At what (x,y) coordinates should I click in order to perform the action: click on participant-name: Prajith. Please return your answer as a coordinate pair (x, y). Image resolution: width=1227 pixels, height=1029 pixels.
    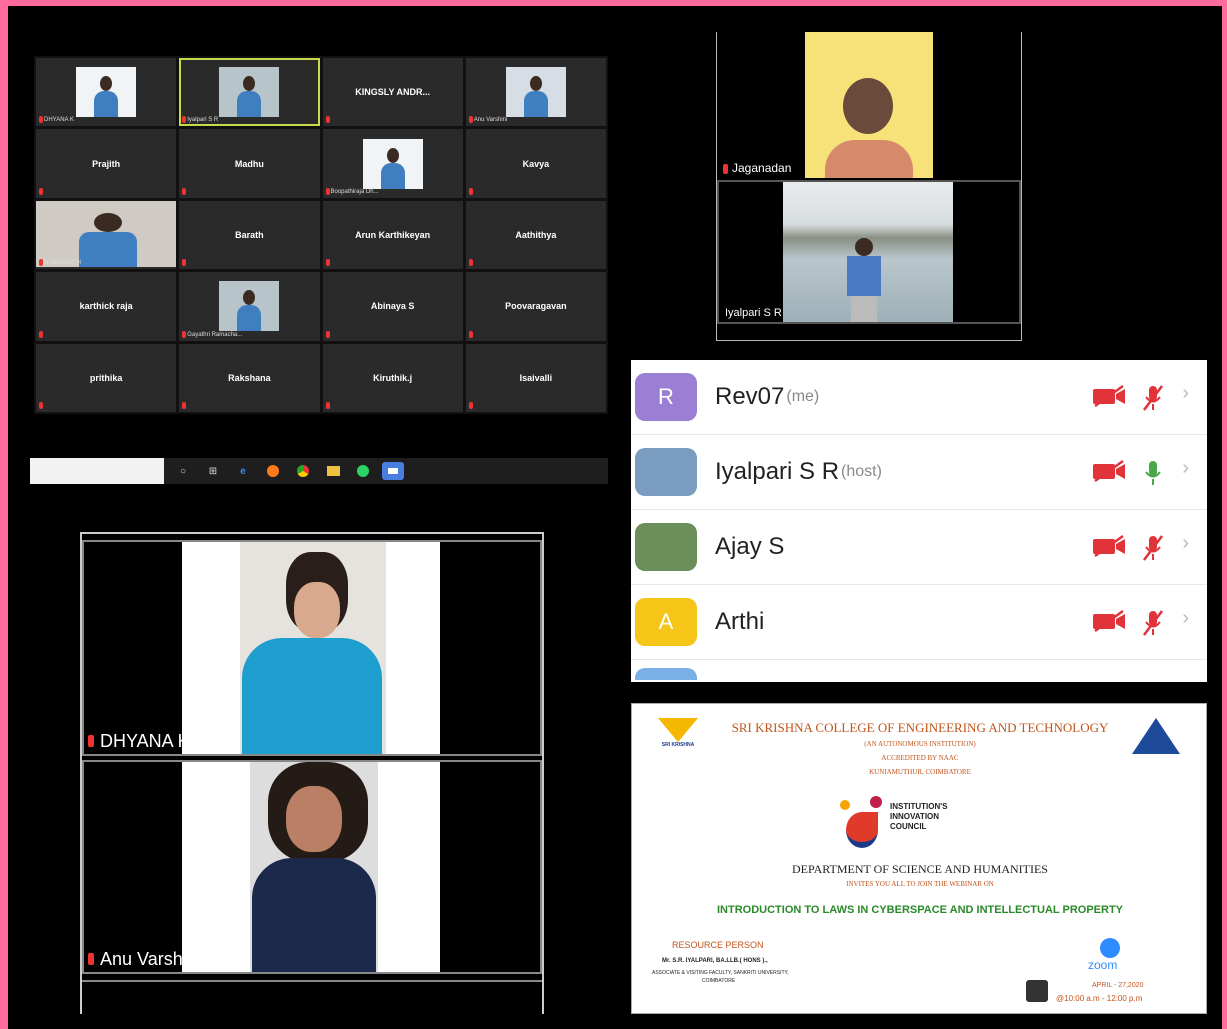
    Looking at the image, I should click on (106, 163).